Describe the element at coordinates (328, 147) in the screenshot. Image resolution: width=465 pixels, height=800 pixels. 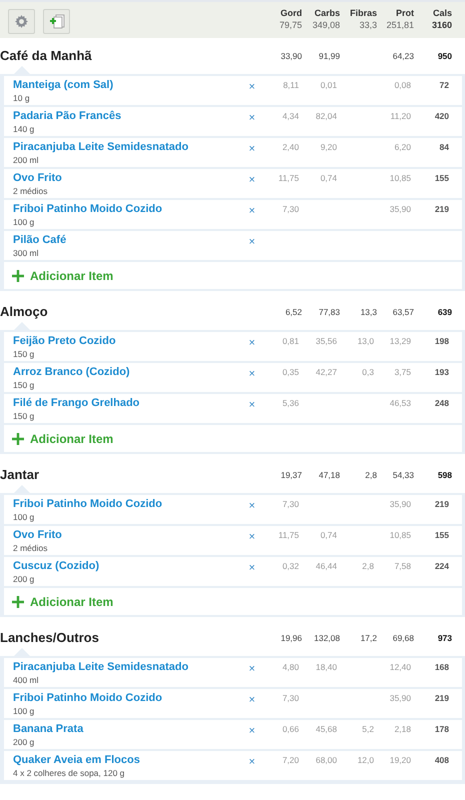
I see `nutrient-value: 9,20` at that location.